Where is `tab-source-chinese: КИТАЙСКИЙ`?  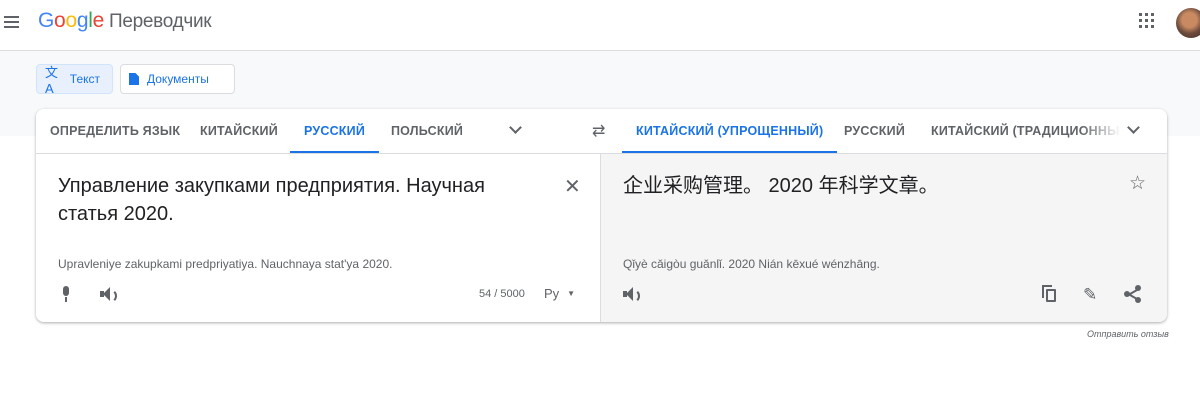 tab-source-chinese: КИТАЙСКИЙ is located at coordinates (239, 131).